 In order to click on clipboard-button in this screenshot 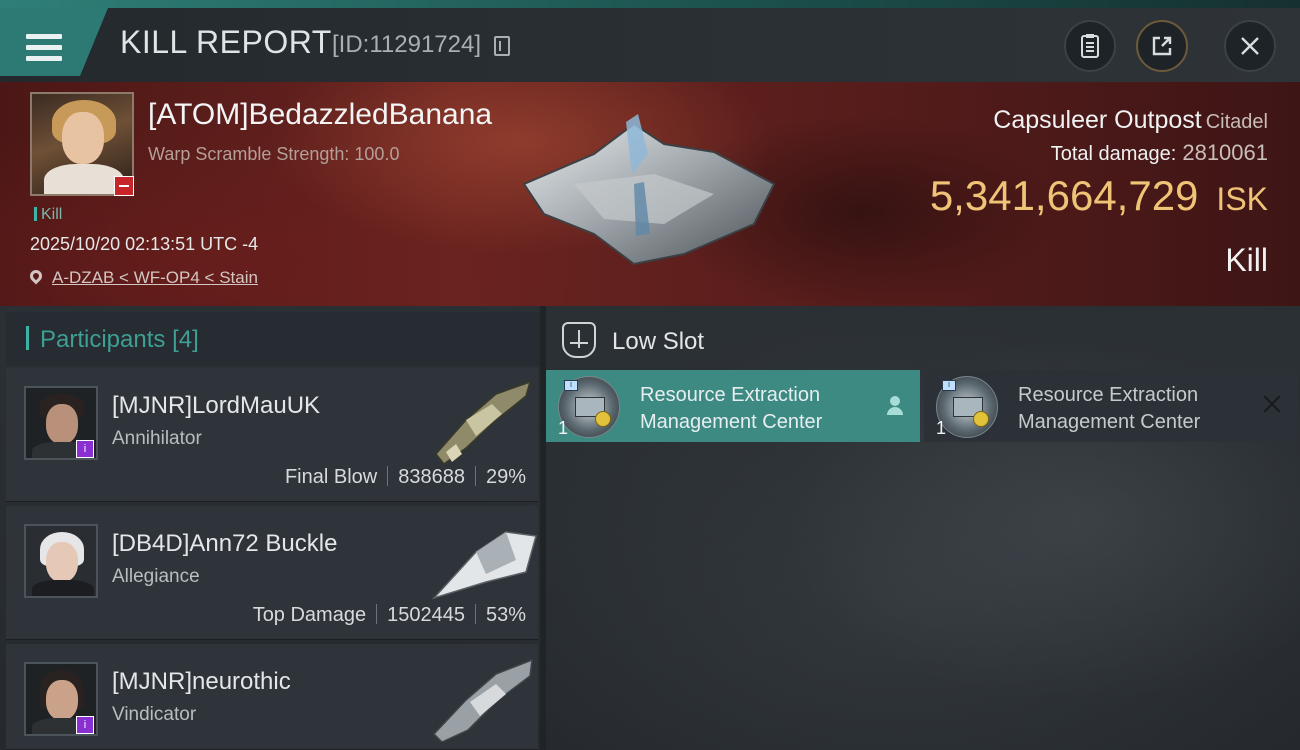, I will do `click(1090, 46)`.